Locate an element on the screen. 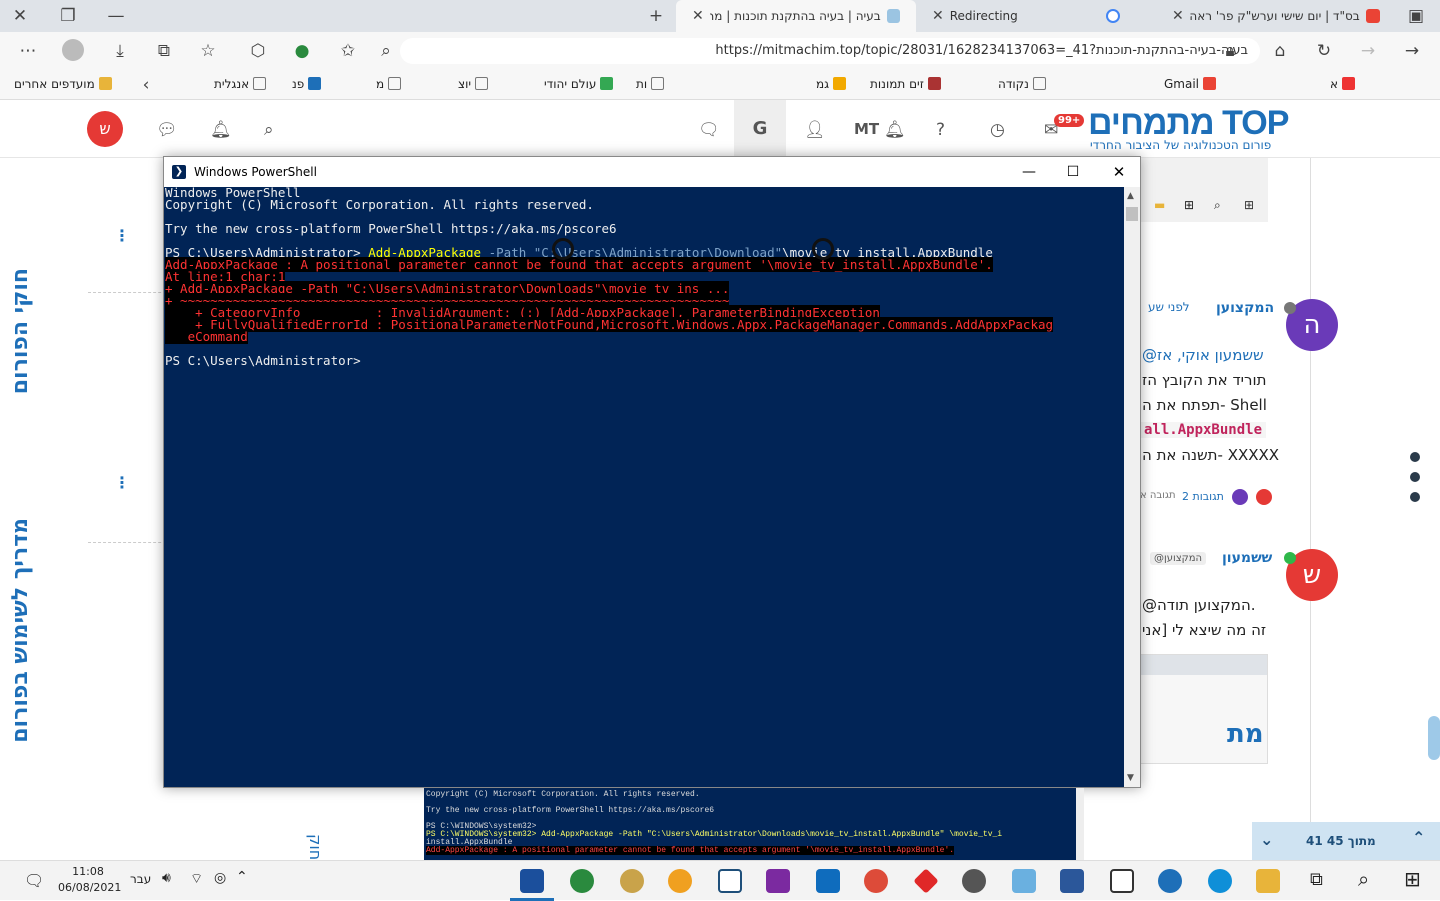 This screenshot has width=1440, height=901. powershell-task-icon is located at coordinates (532, 881).